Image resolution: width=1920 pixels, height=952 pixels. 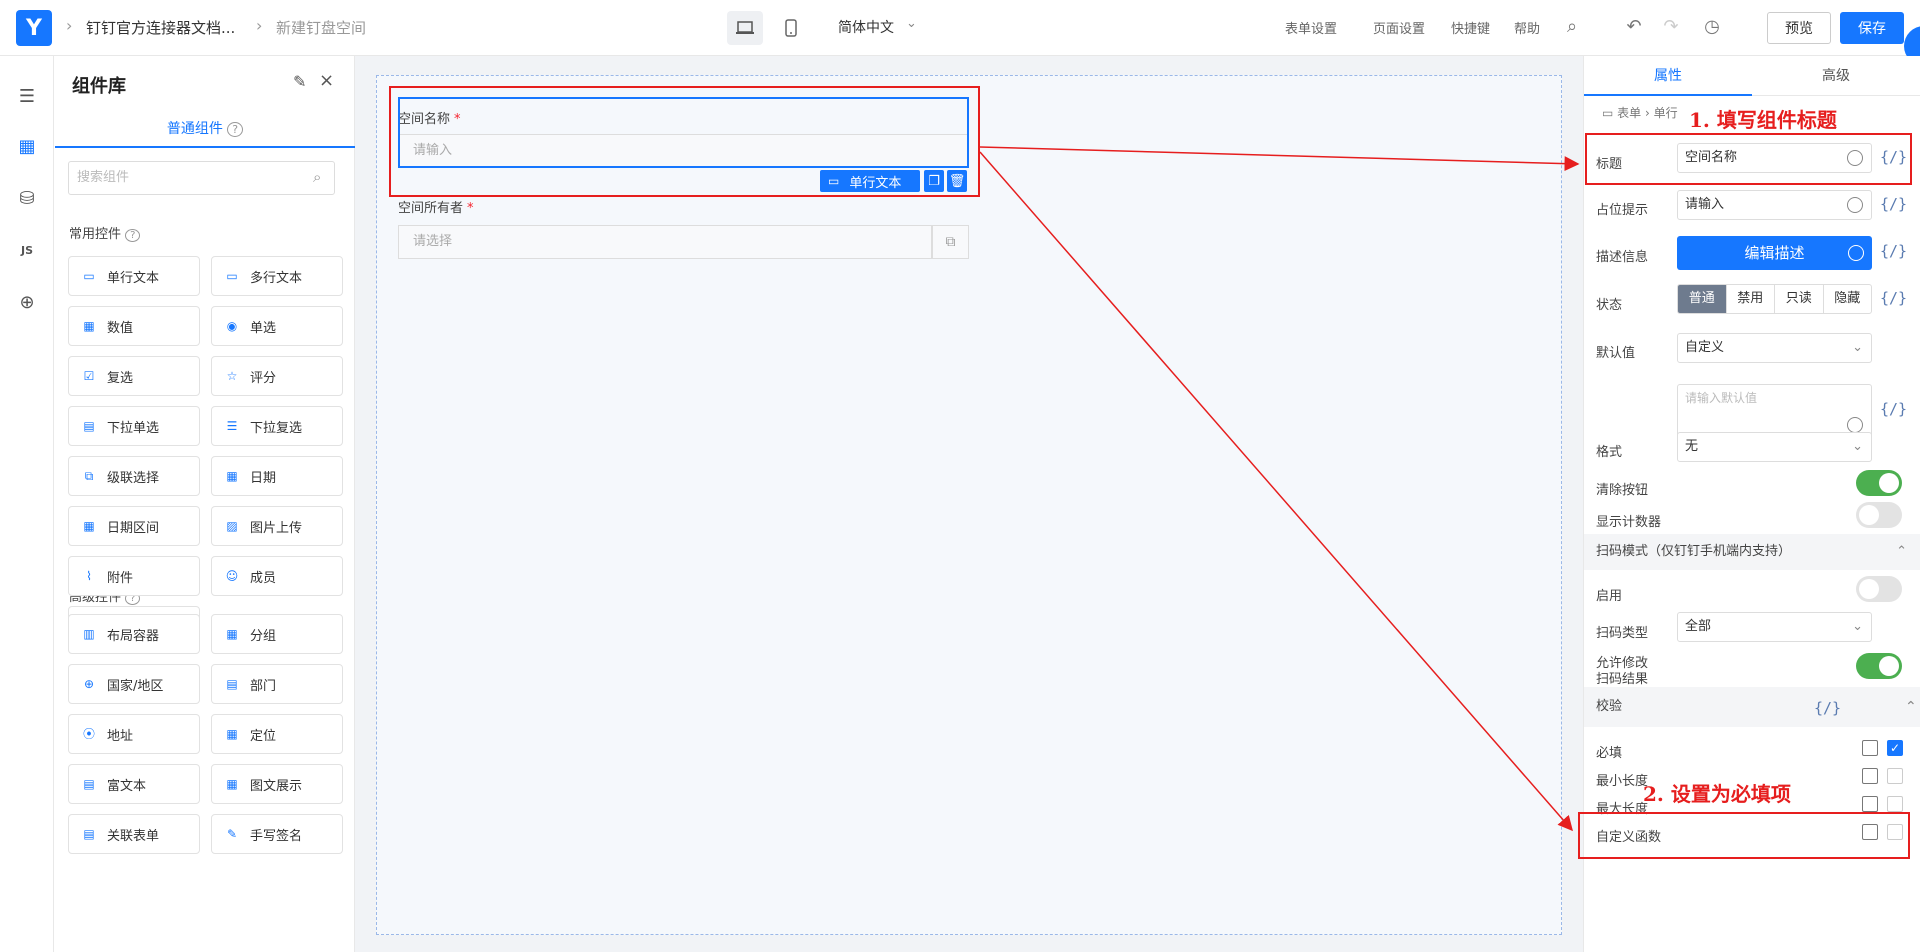 I want to click on state-disabled: 禁用, so click(x=1750, y=299).